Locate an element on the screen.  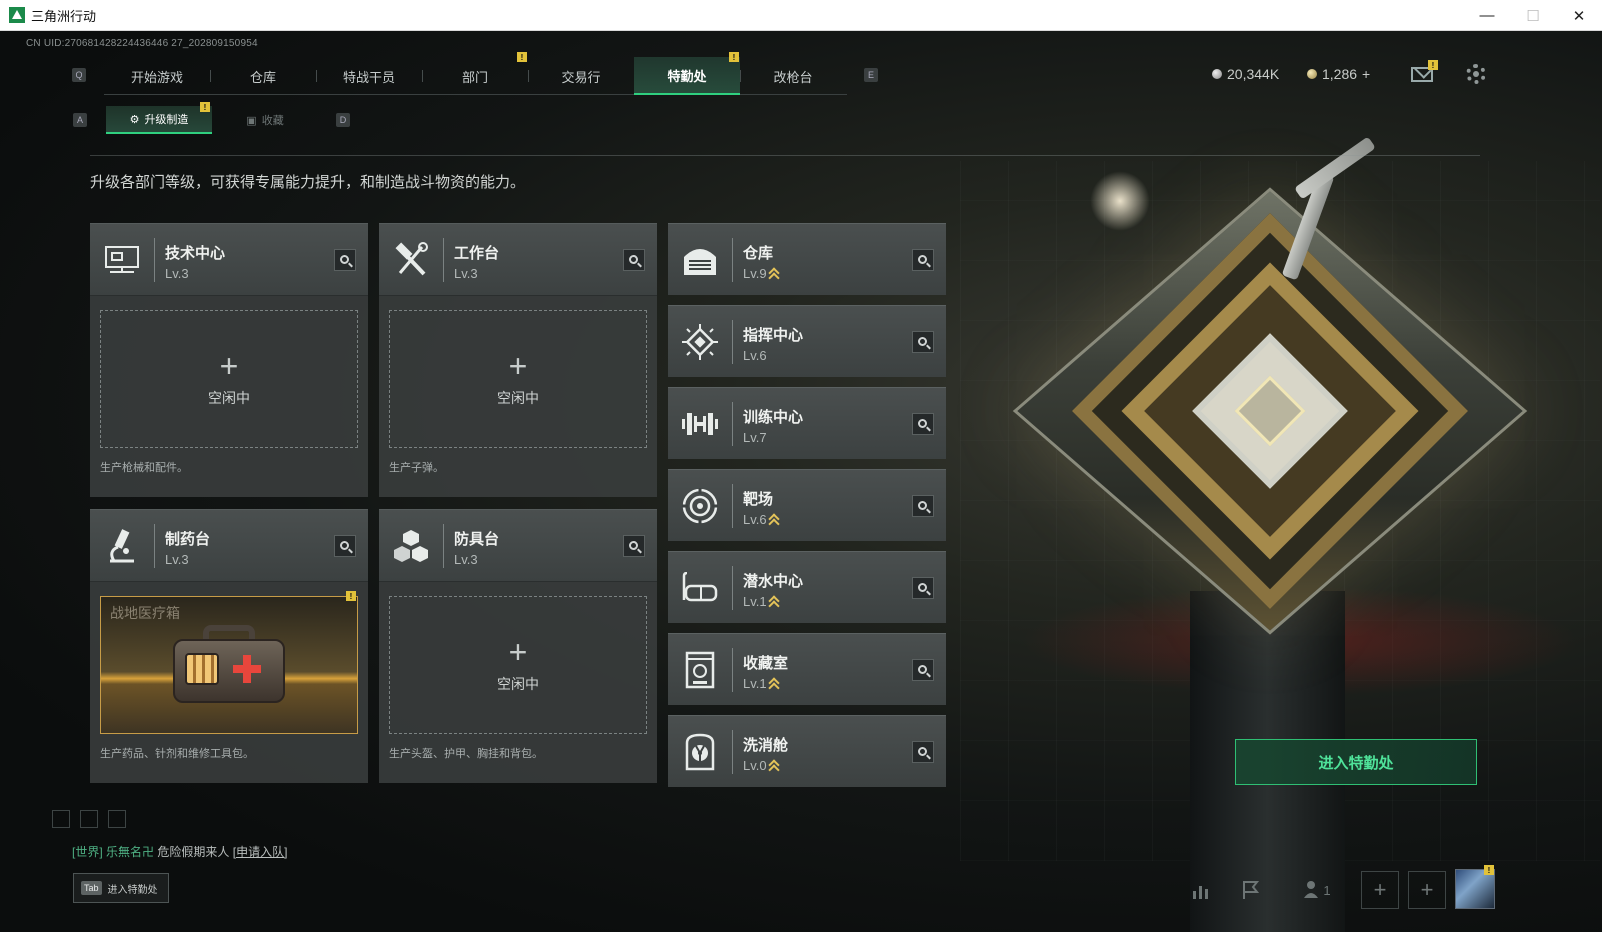
subtab-collection: ▣ 收藏 is located at coordinates (265, 120).